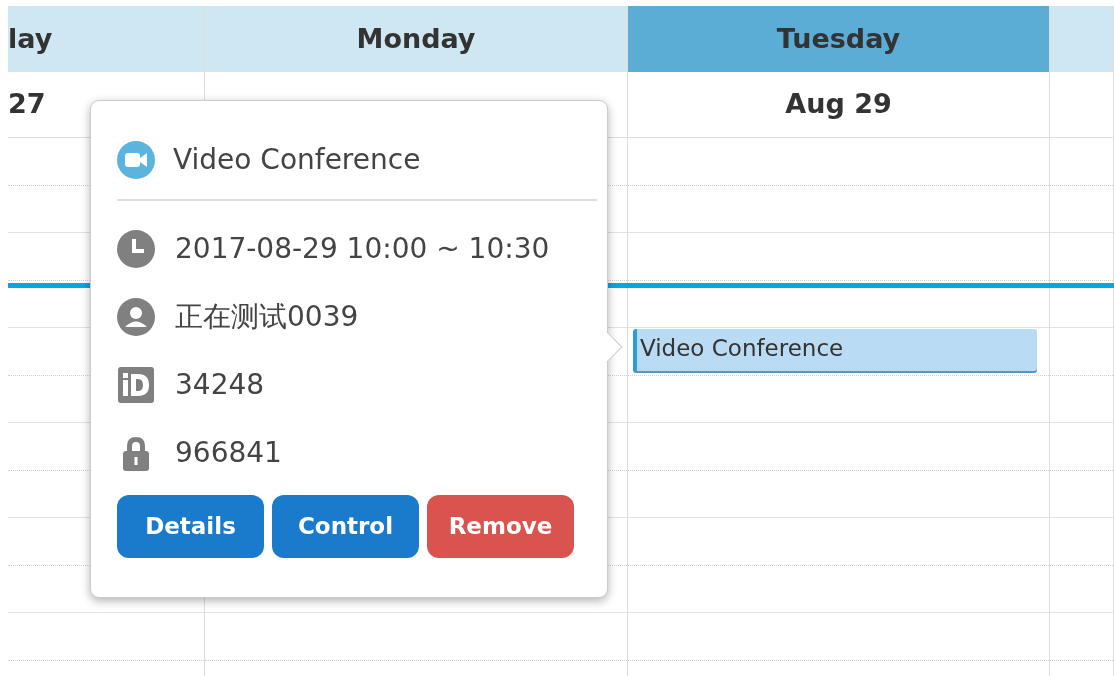 The height and width of the screenshot is (676, 1114). I want to click on day-header: Monday, so click(416, 39).